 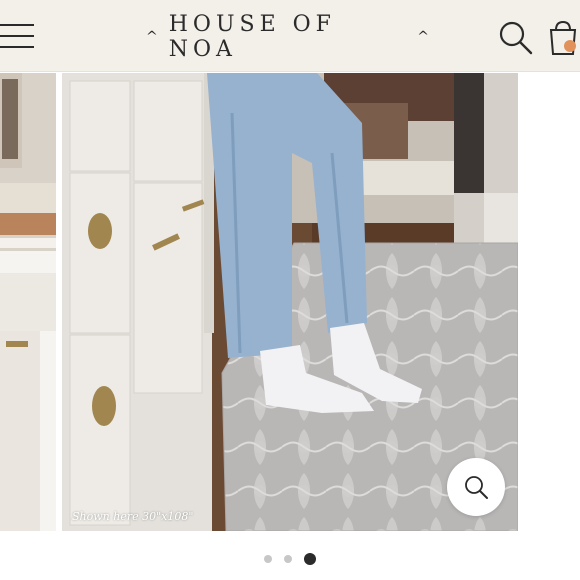 I want to click on hamburger-menu-icon, so click(x=18, y=36).